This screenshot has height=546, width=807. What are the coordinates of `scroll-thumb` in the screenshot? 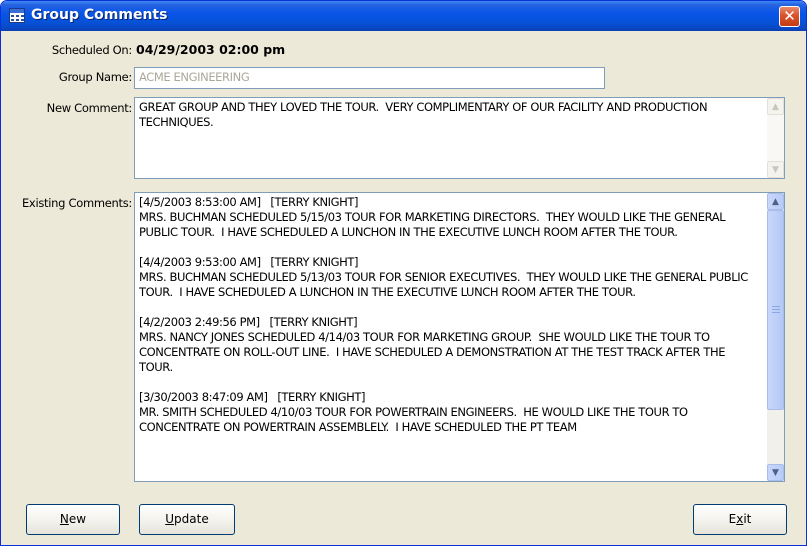 It's located at (775, 310).